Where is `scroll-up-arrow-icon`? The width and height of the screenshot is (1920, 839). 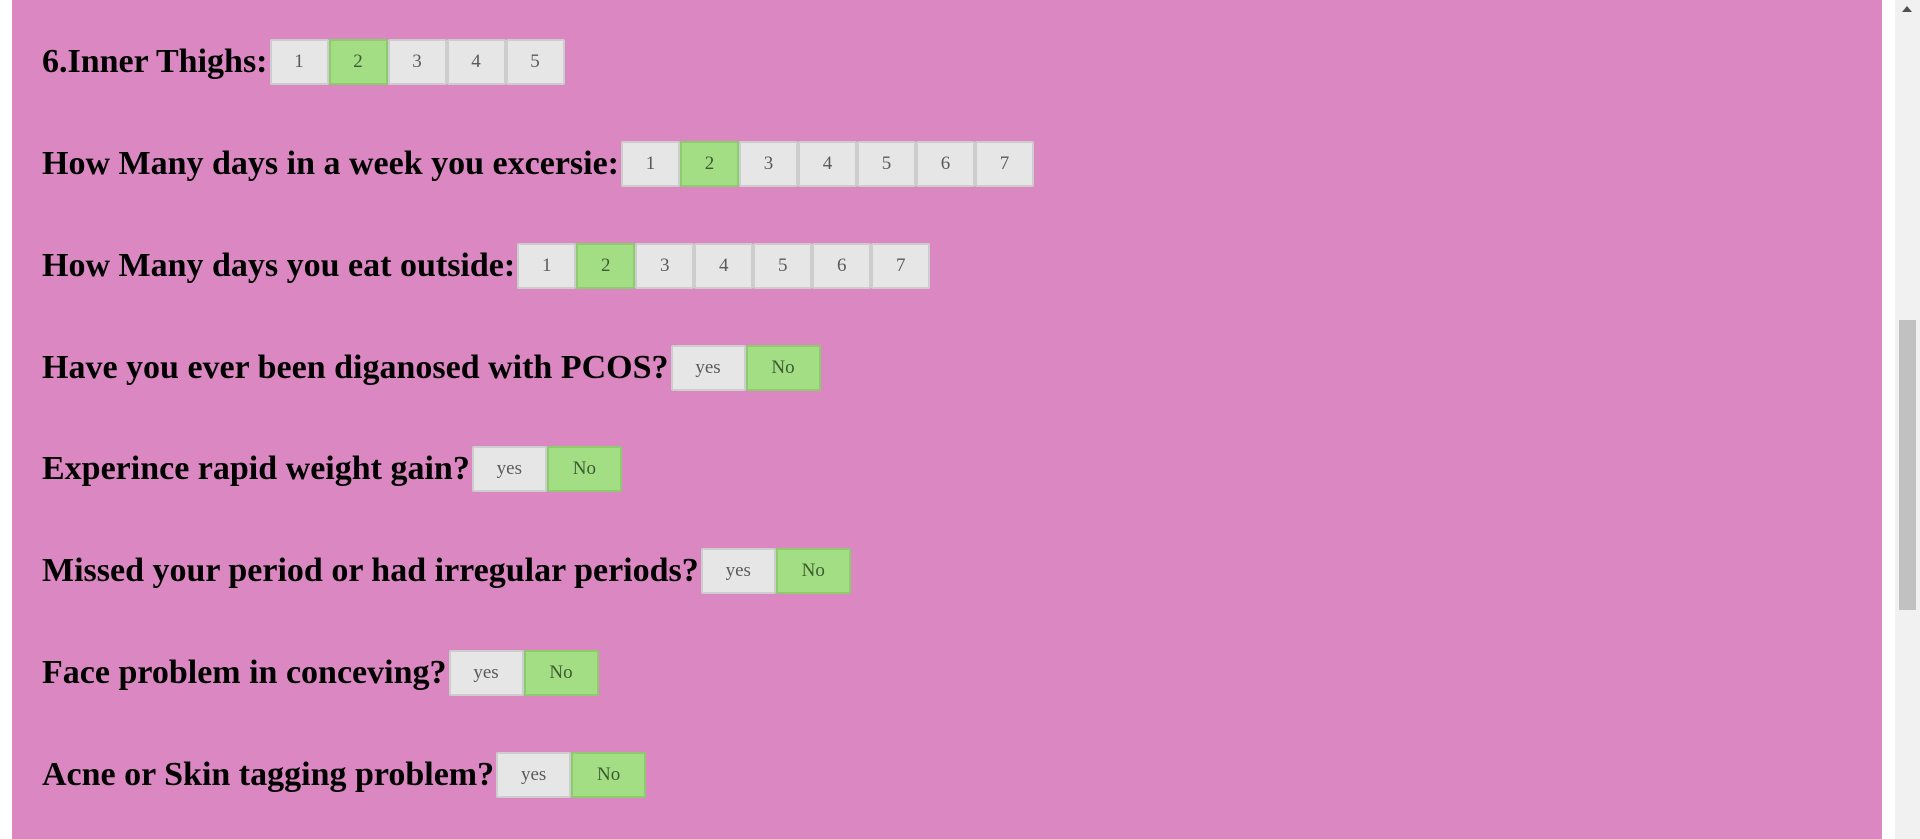 scroll-up-arrow-icon is located at coordinates (1907, 9).